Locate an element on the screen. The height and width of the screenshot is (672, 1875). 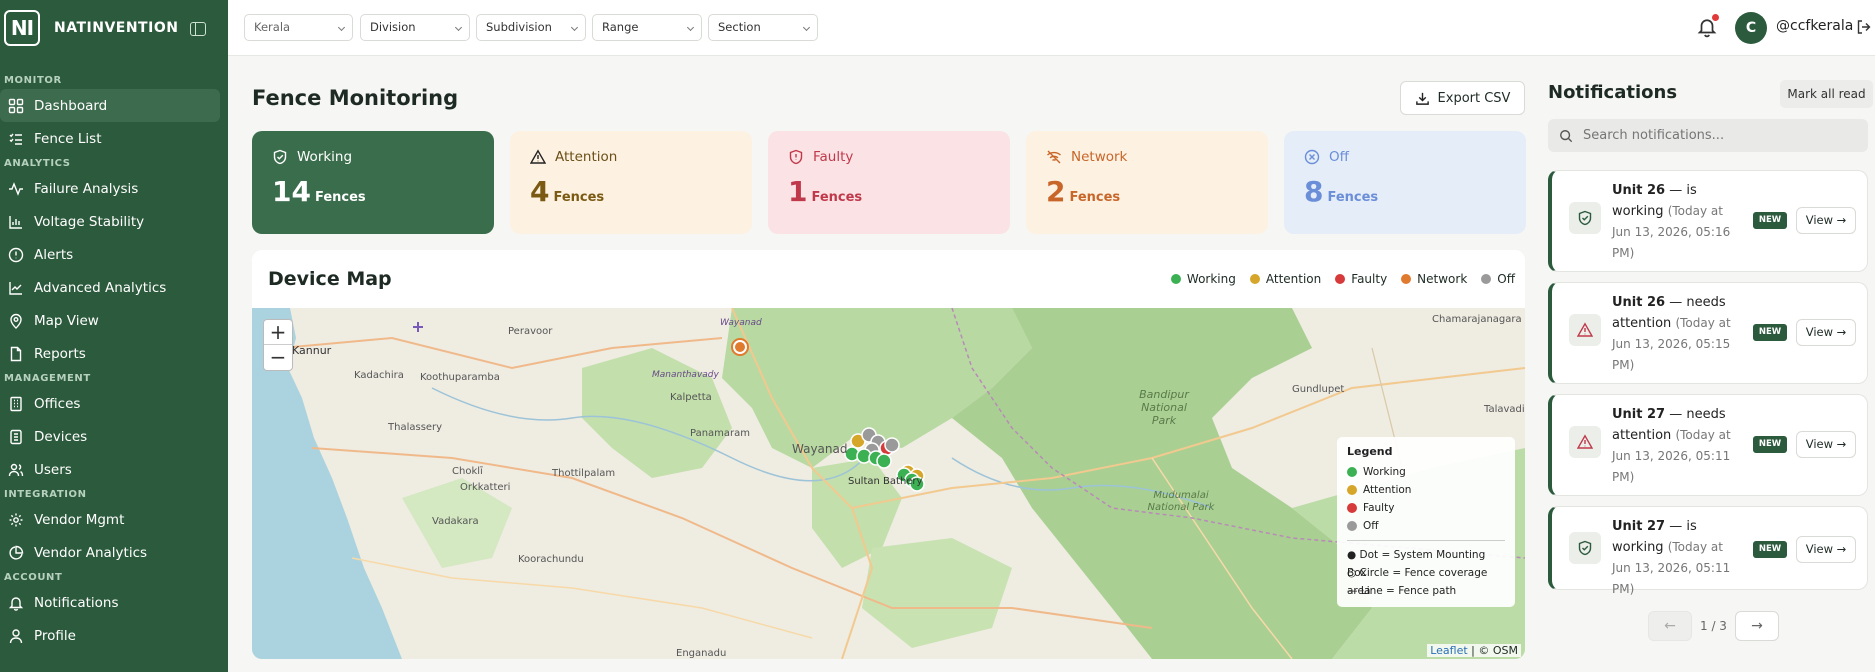
wifi-off-icon is located at coordinates (1054, 157).